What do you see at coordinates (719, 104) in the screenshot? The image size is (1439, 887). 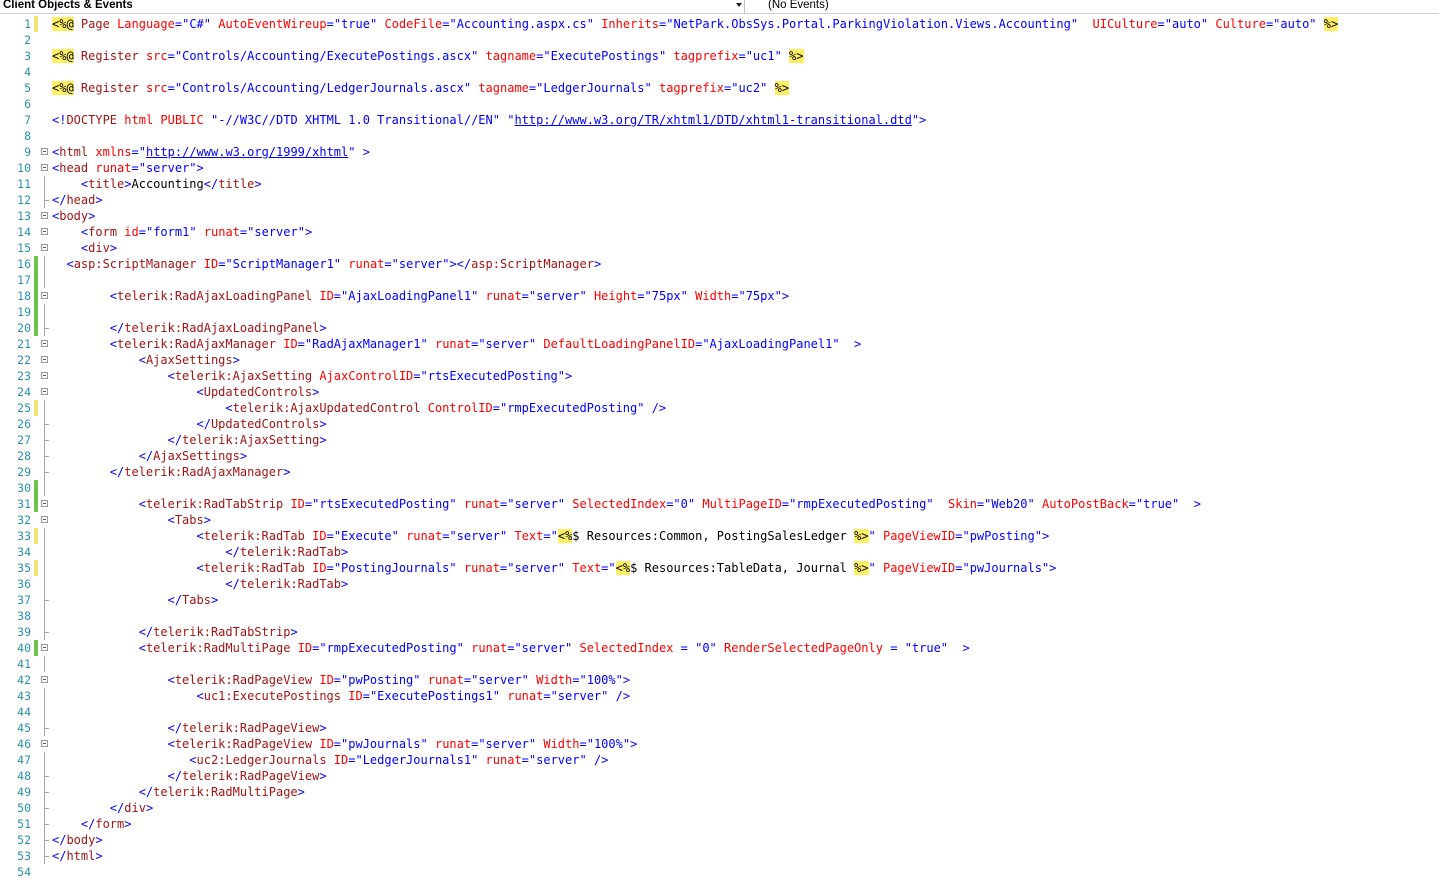 I see `code-line: 6` at bounding box center [719, 104].